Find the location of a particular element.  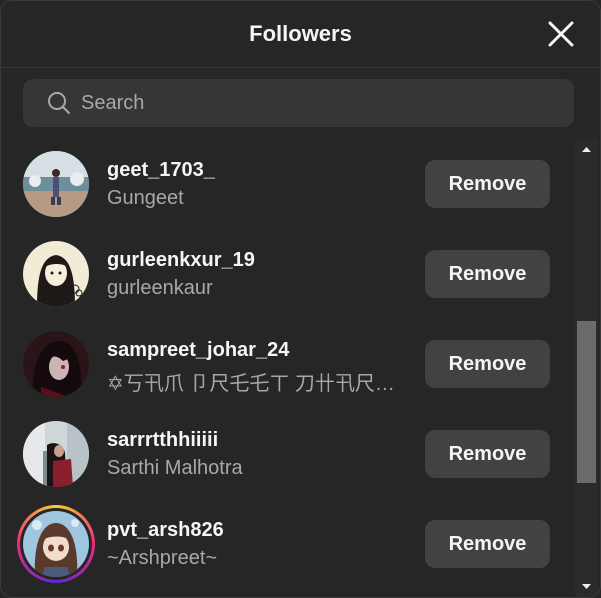

follower-username: gurleenkxur_19 is located at coordinates (181, 260).